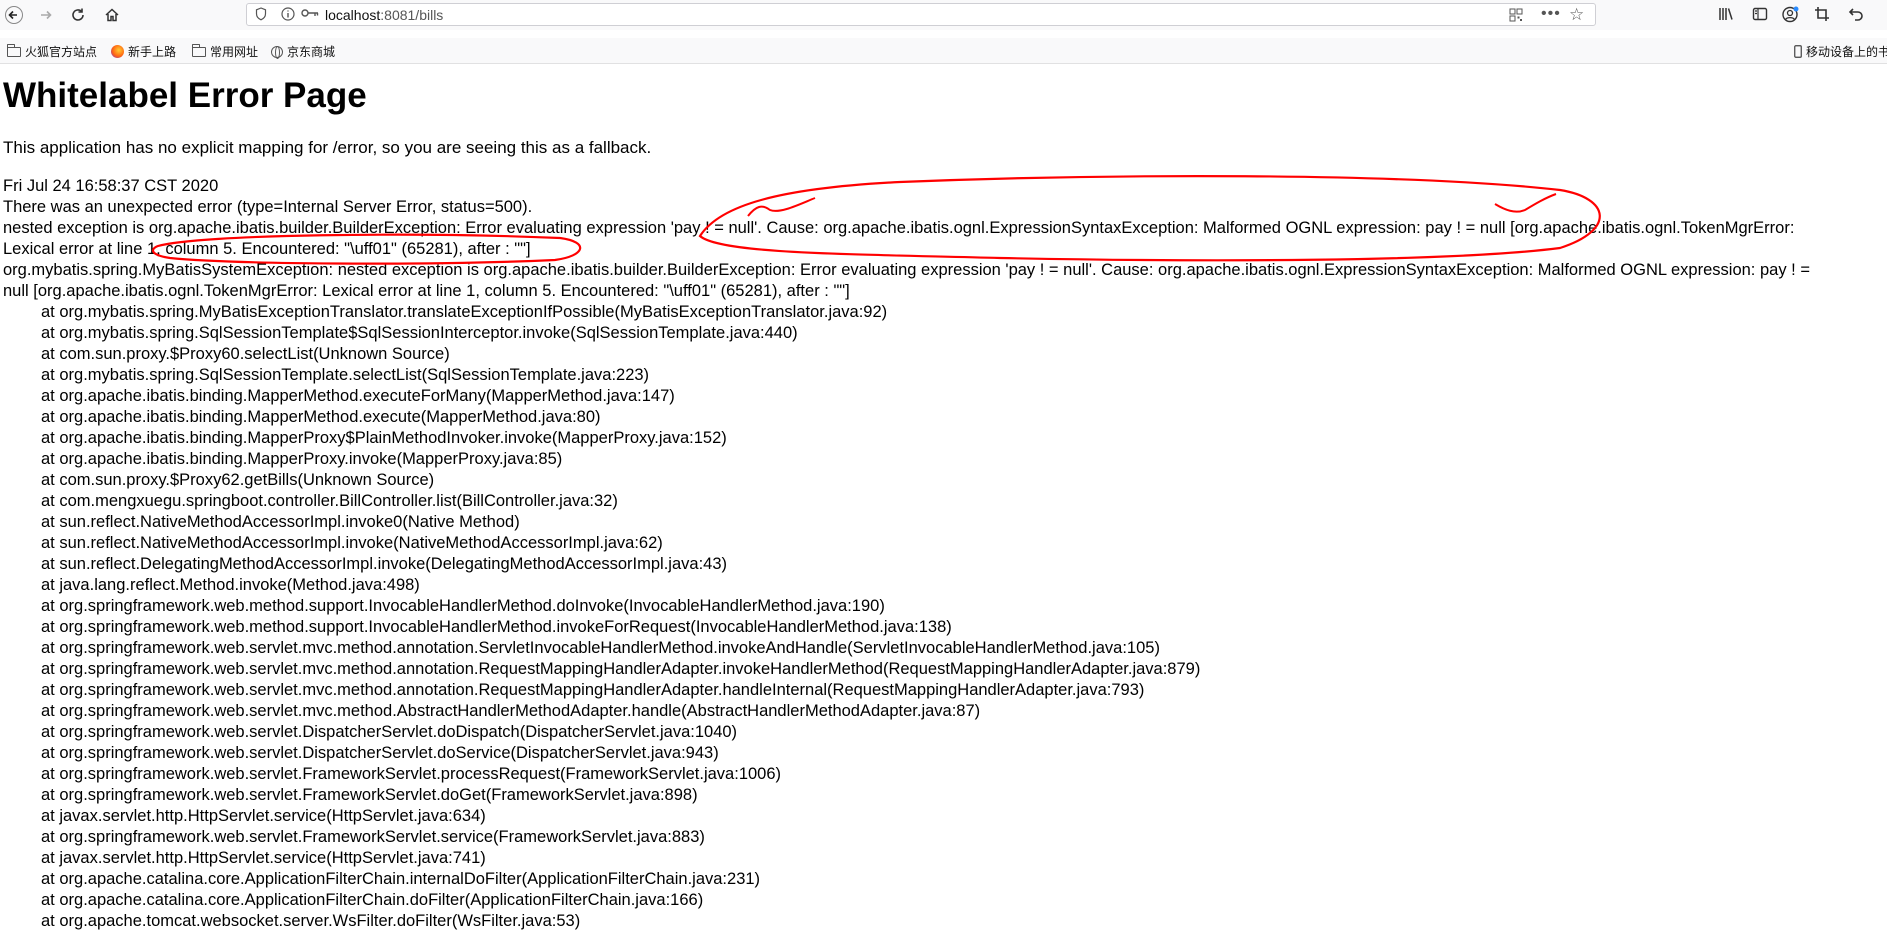 Image resolution: width=1887 pixels, height=932 pixels. I want to click on mobile-bookmarks: 移动设备上的书, so click(1840, 51).